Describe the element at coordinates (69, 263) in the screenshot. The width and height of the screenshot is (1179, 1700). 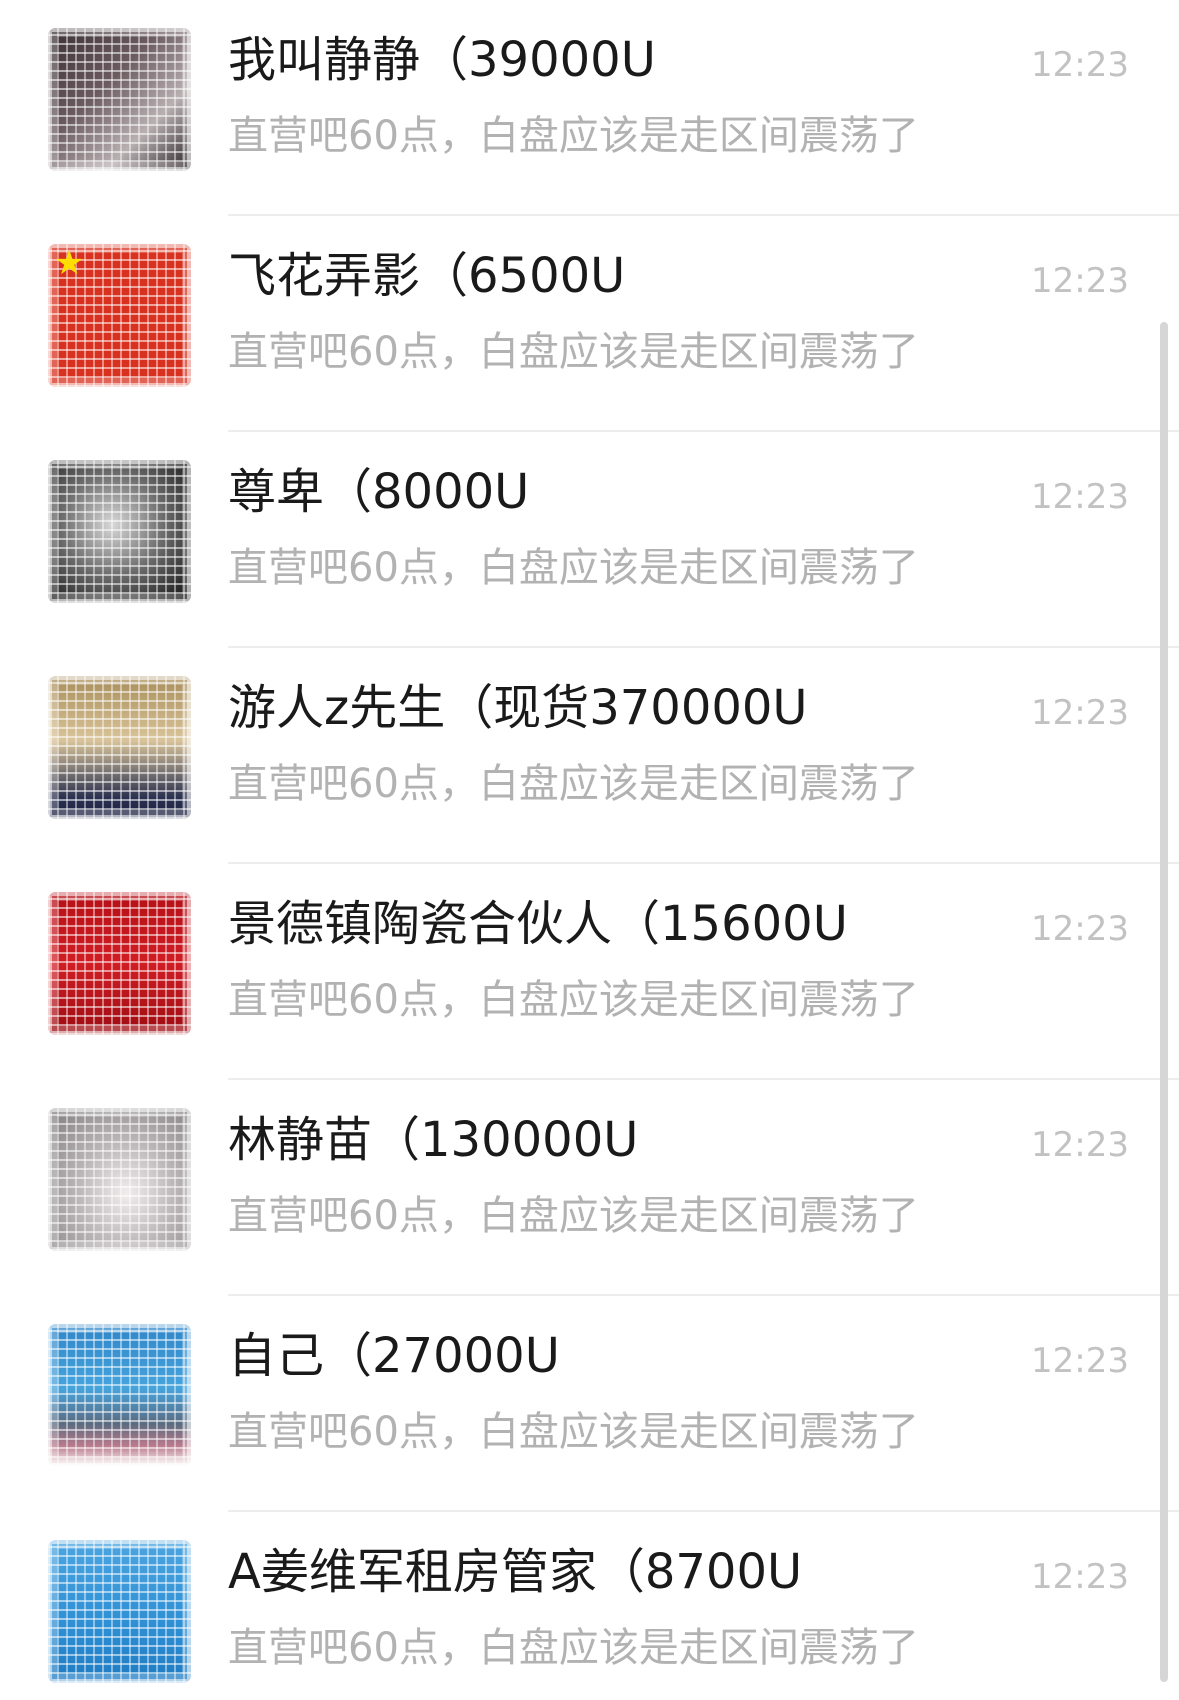
I see `star-icon: ★` at that location.